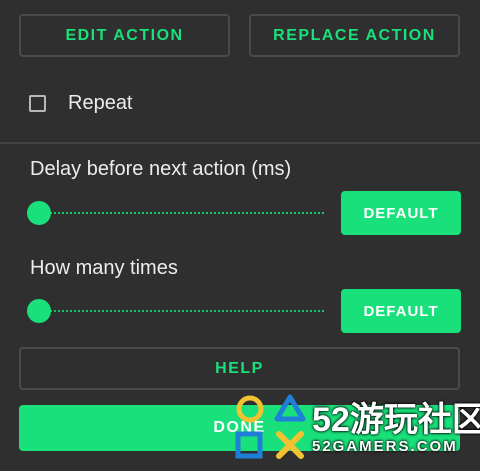  Describe the element at coordinates (270, 426) in the screenshot. I see `watermark-symbols-icon` at that location.